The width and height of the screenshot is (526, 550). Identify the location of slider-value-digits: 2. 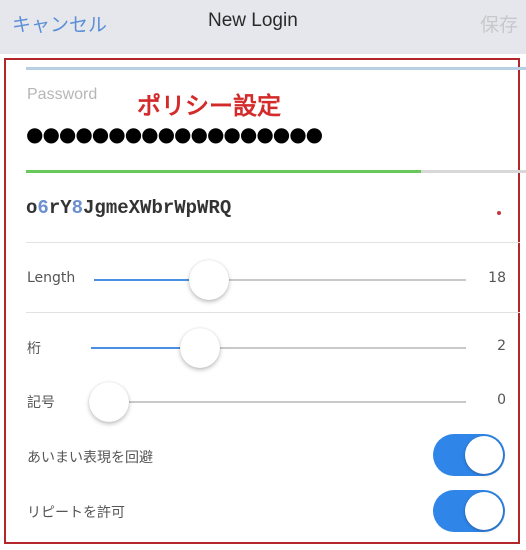
(501, 346).